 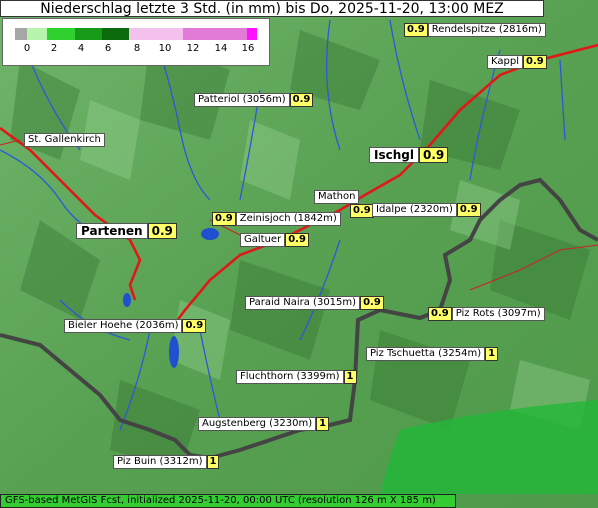 I want to click on place-name: St. Gallenkirch, so click(x=64, y=140).